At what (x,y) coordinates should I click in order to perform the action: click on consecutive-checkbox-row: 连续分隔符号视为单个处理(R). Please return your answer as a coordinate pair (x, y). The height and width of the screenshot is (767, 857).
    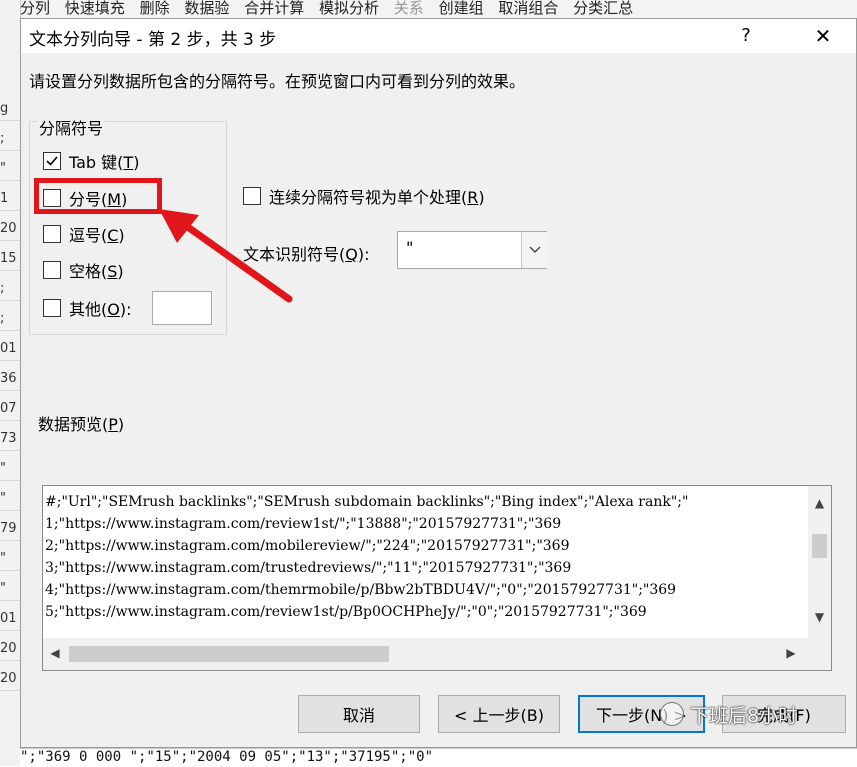
    Looking at the image, I should click on (364, 196).